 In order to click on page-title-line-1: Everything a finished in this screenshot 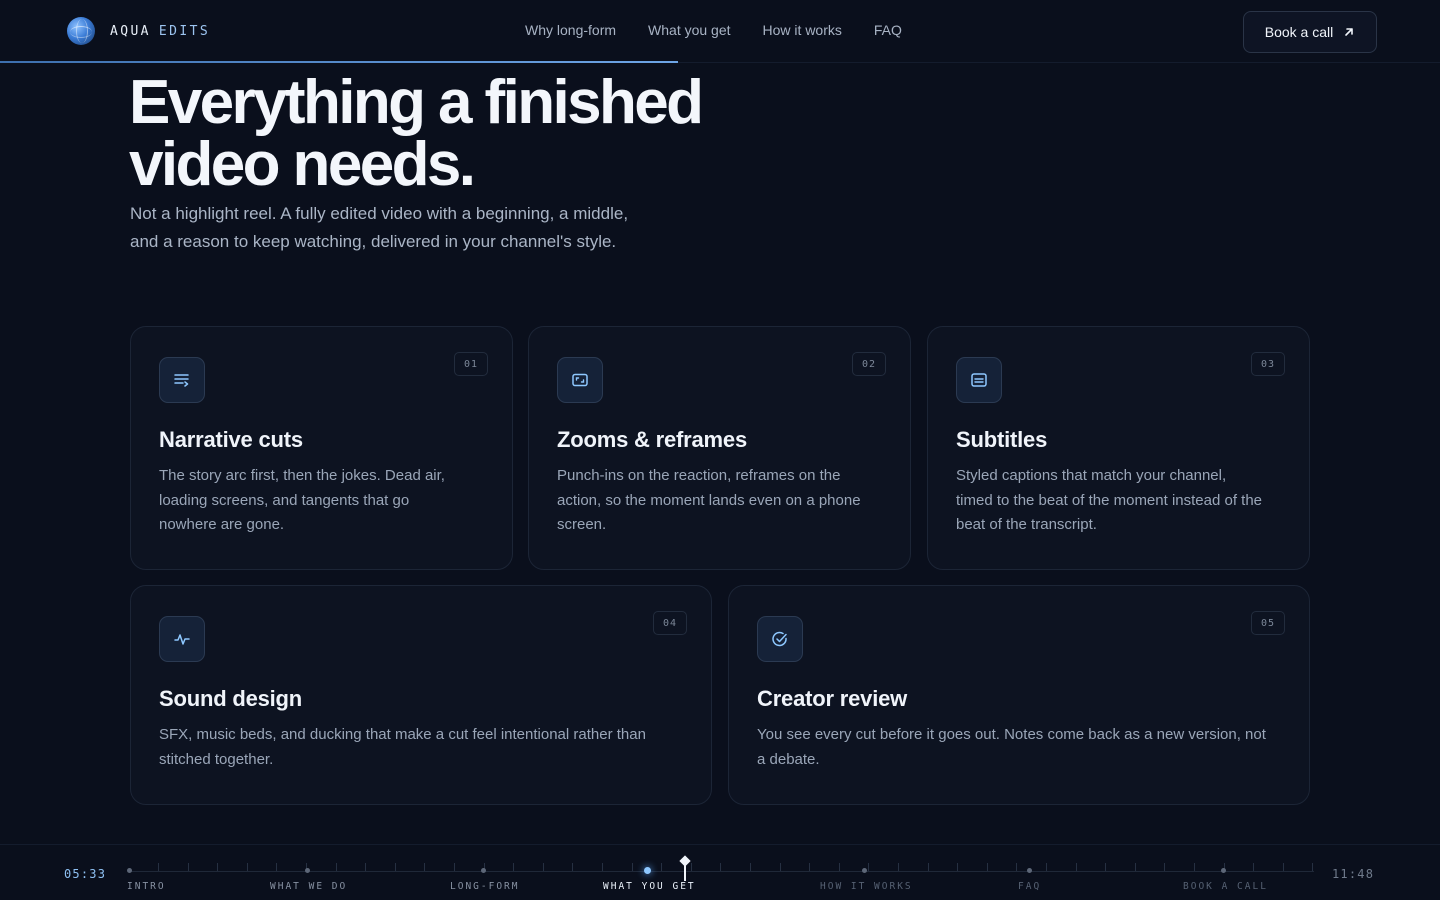, I will do `click(416, 102)`.